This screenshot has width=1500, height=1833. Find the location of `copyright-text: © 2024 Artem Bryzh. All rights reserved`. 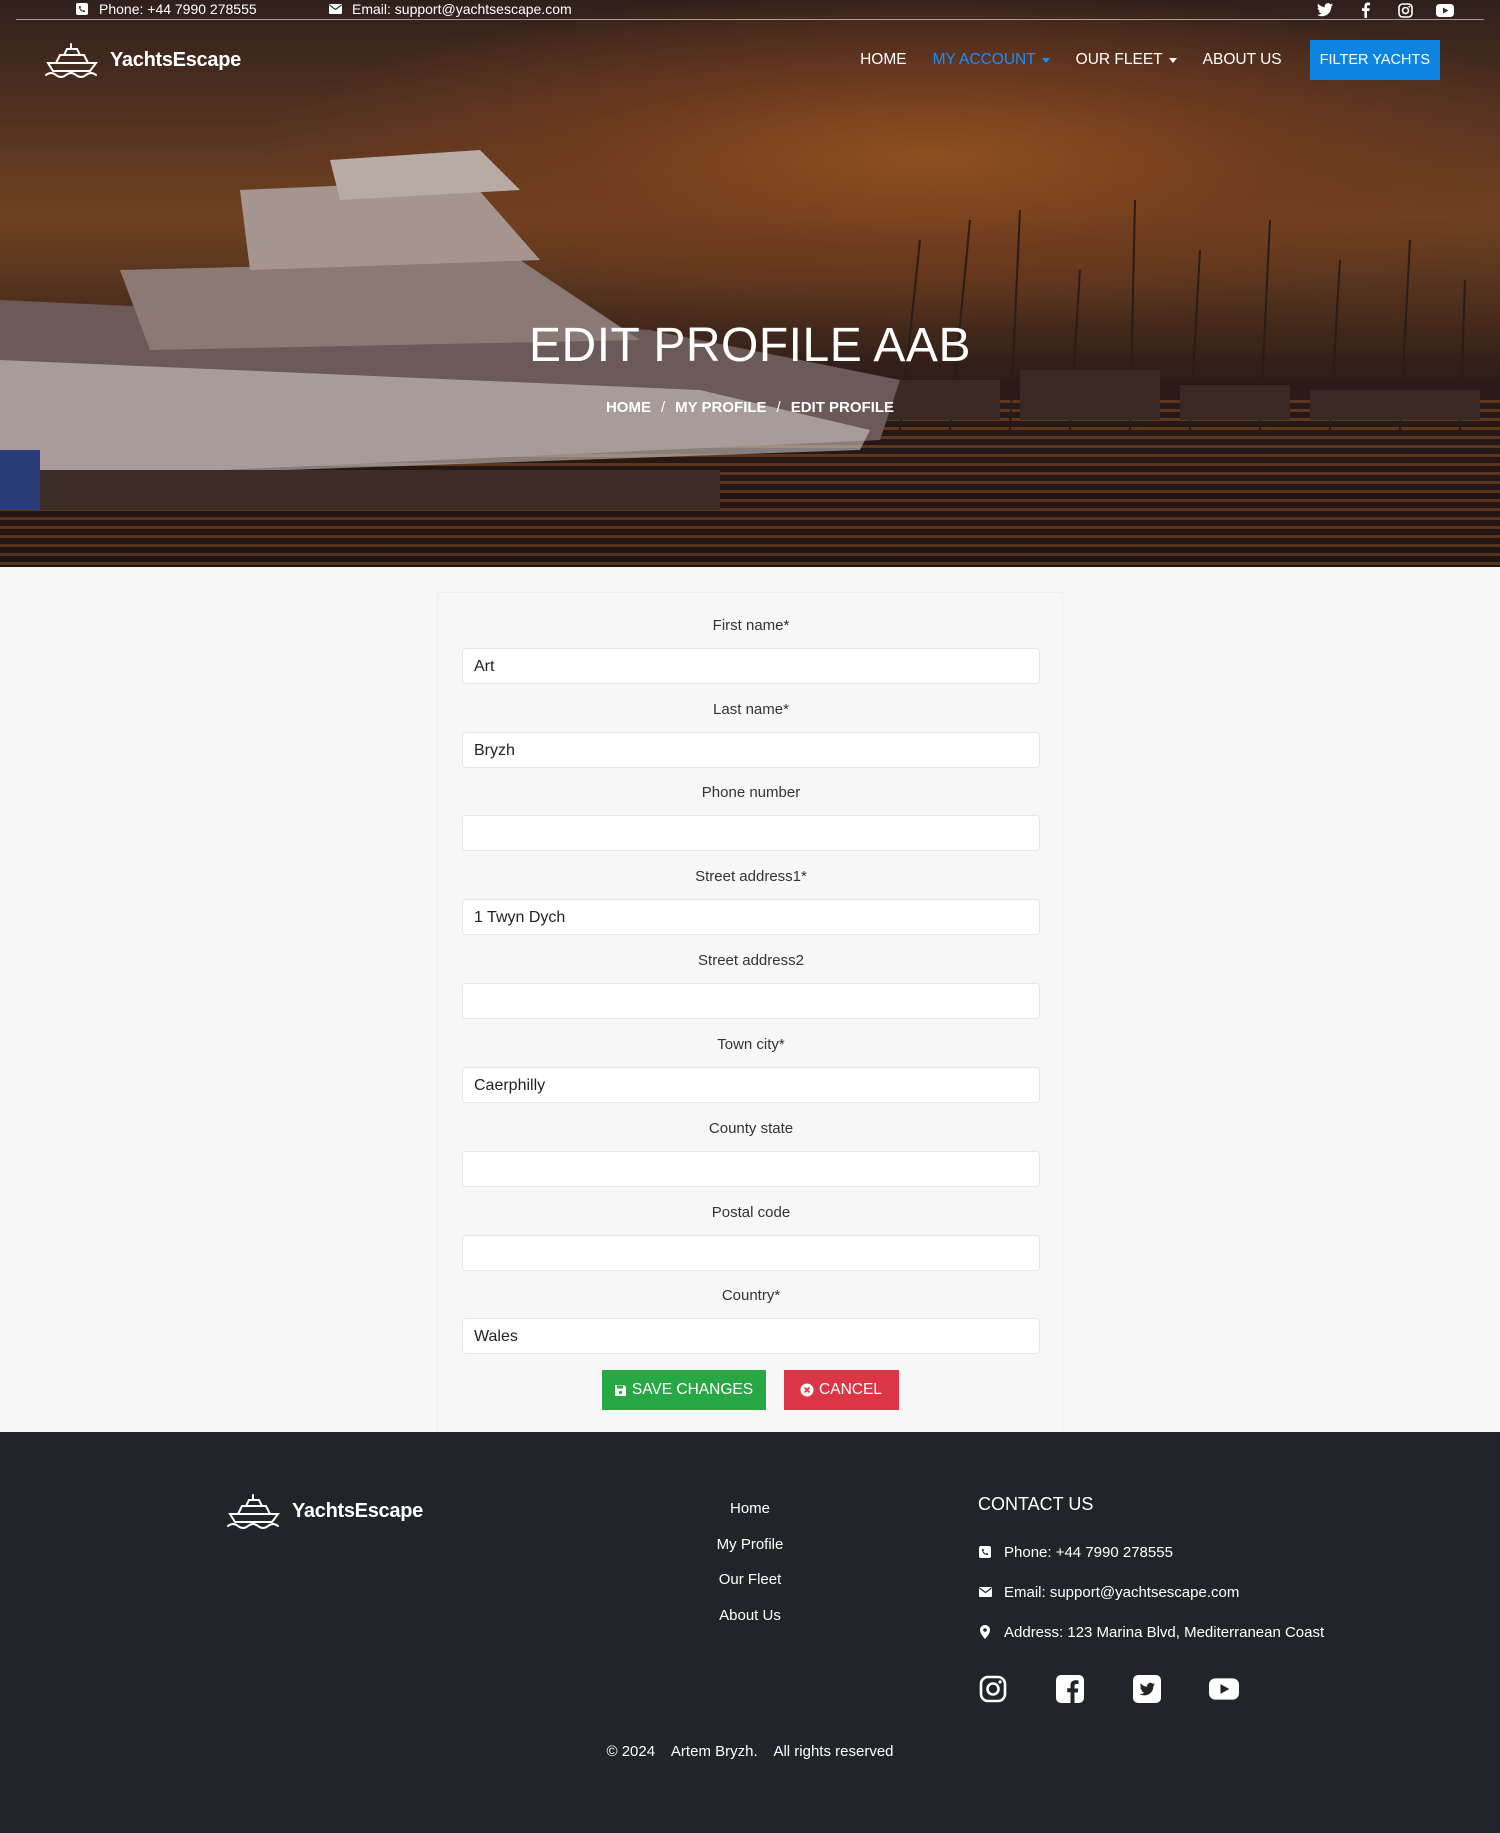

copyright-text: © 2024 Artem Bryzh. All rights reserved is located at coordinates (750, 1751).